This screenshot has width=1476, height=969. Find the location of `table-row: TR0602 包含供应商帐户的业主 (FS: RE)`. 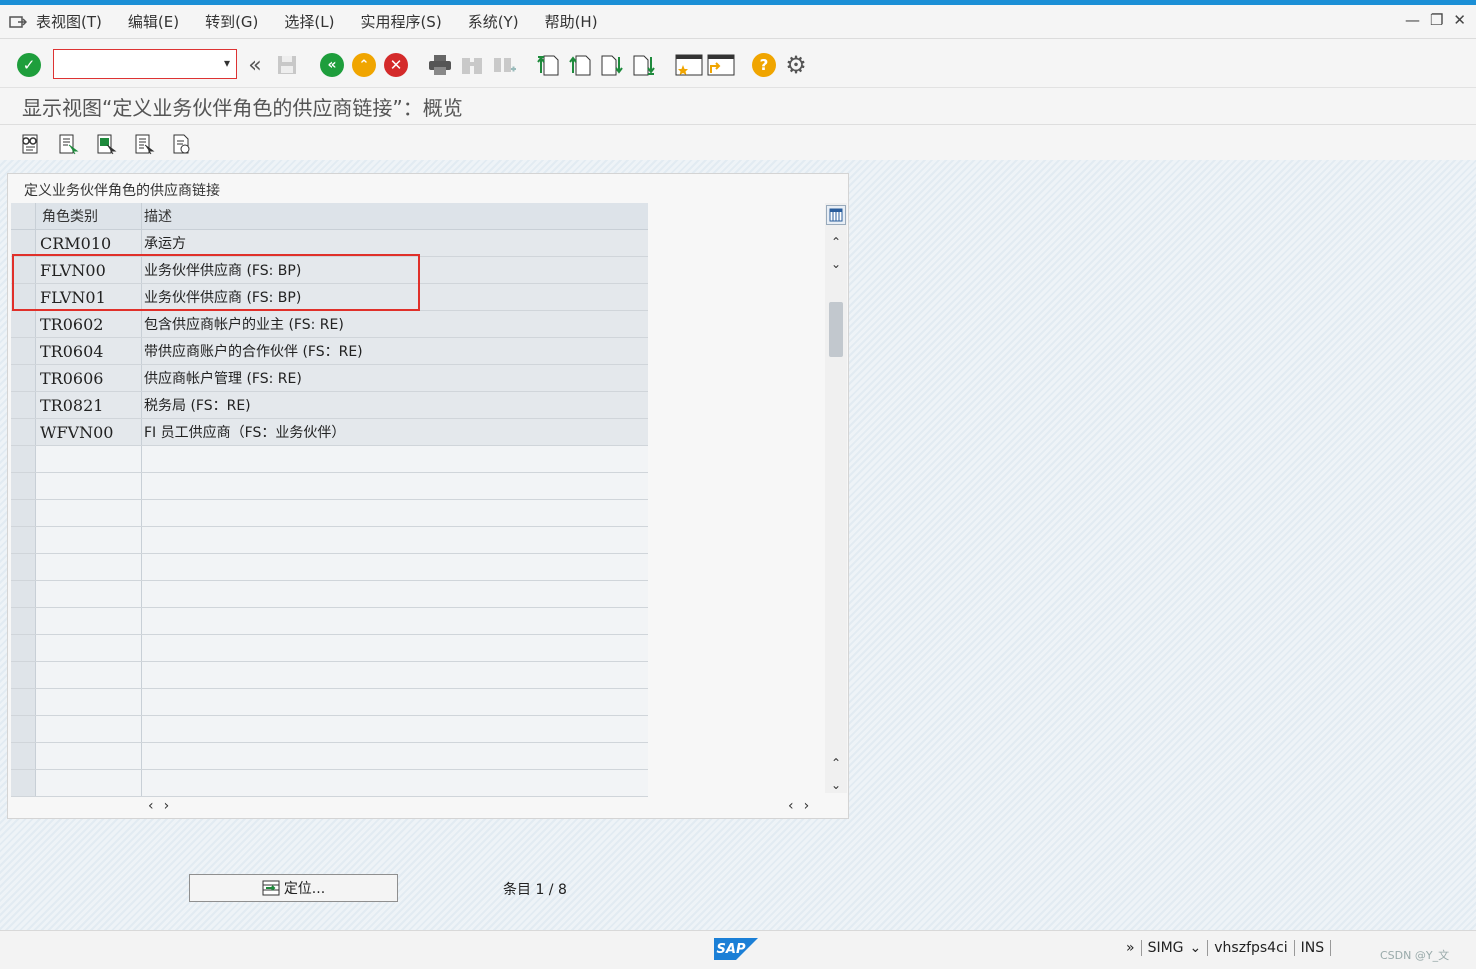

table-row: TR0602 包含供应商帐户的业主 (FS: RE) is located at coordinates (329, 324).